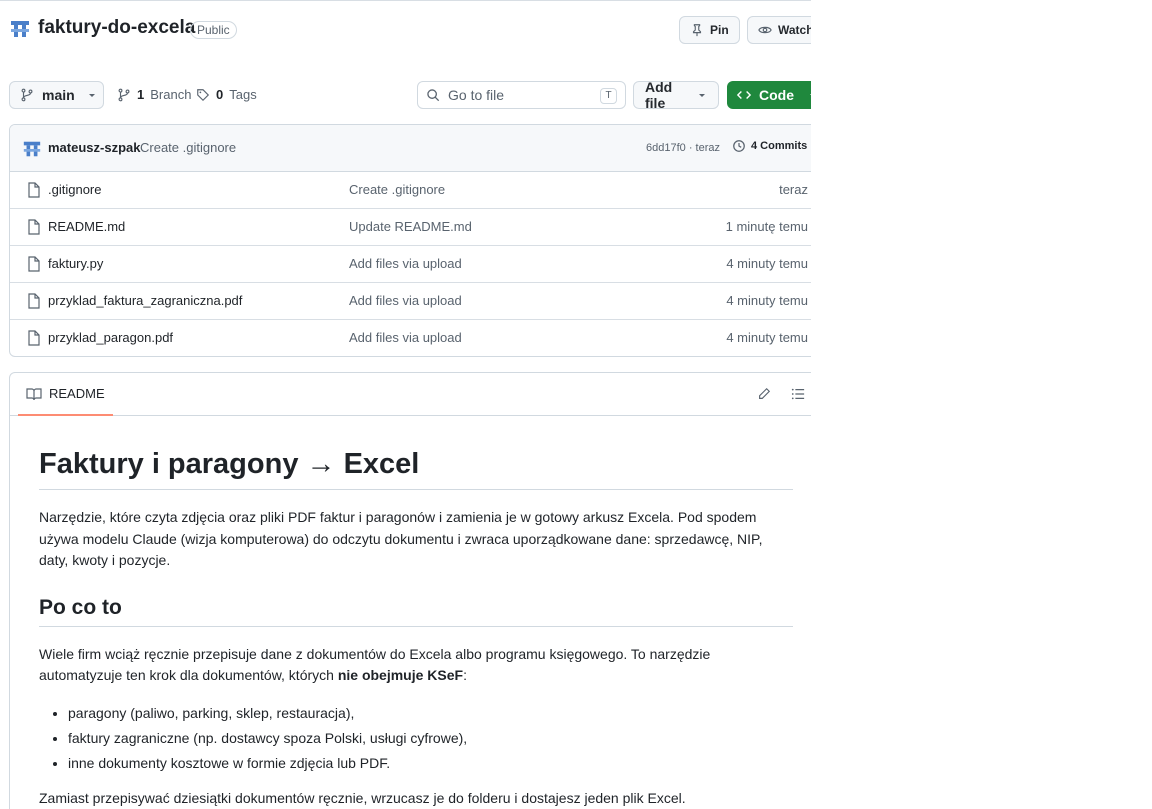  I want to click on author-avatar, so click(32, 149).